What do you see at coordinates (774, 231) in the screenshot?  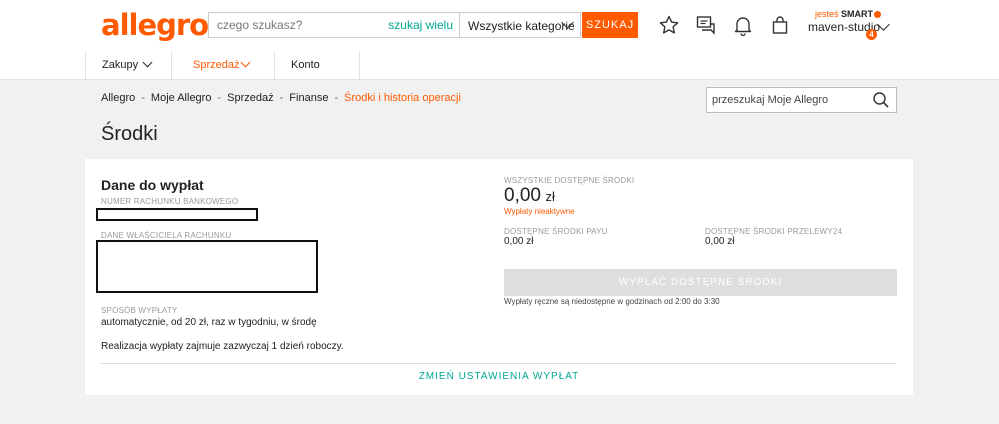 I see `p24-funds-label: DOSTĘPNE ŚRODKI PRZELEWY24` at bounding box center [774, 231].